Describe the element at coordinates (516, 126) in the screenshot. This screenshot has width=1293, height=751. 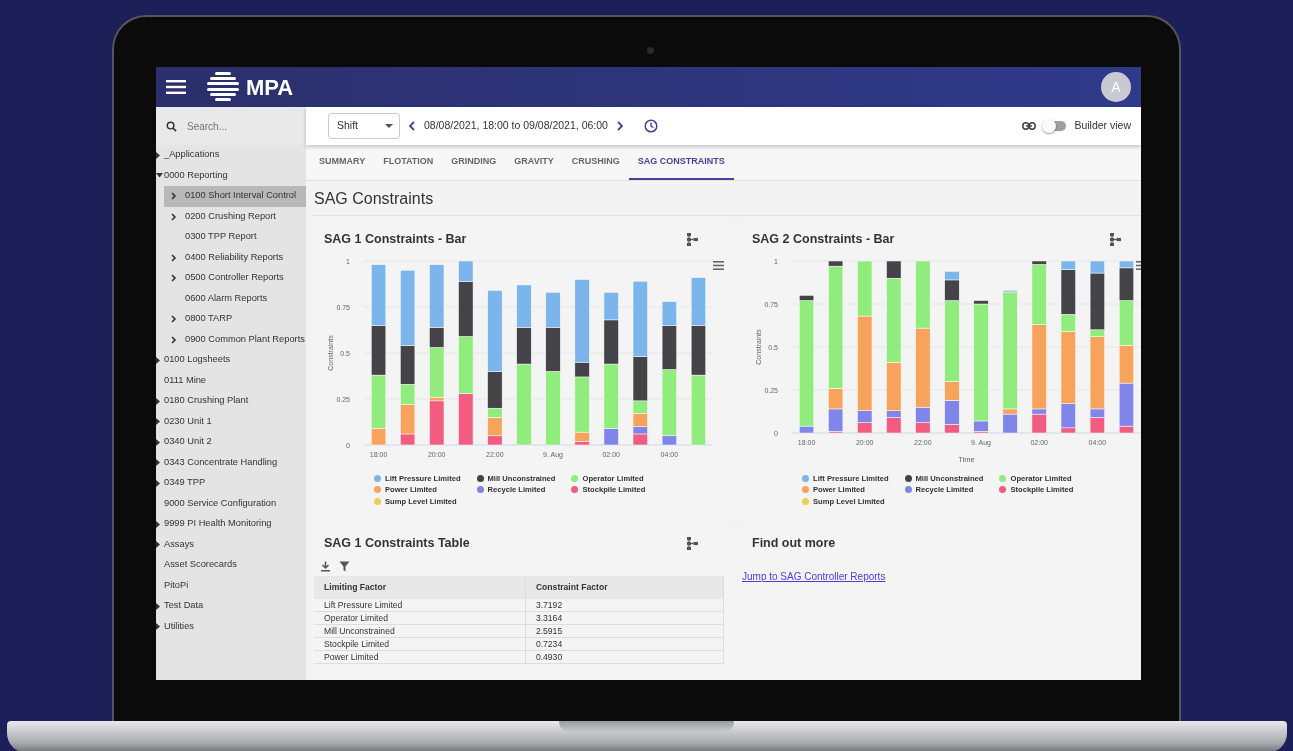
I see `date-range: 08/08/2021, 18:00 to 09/08/2021, 06:00` at that location.